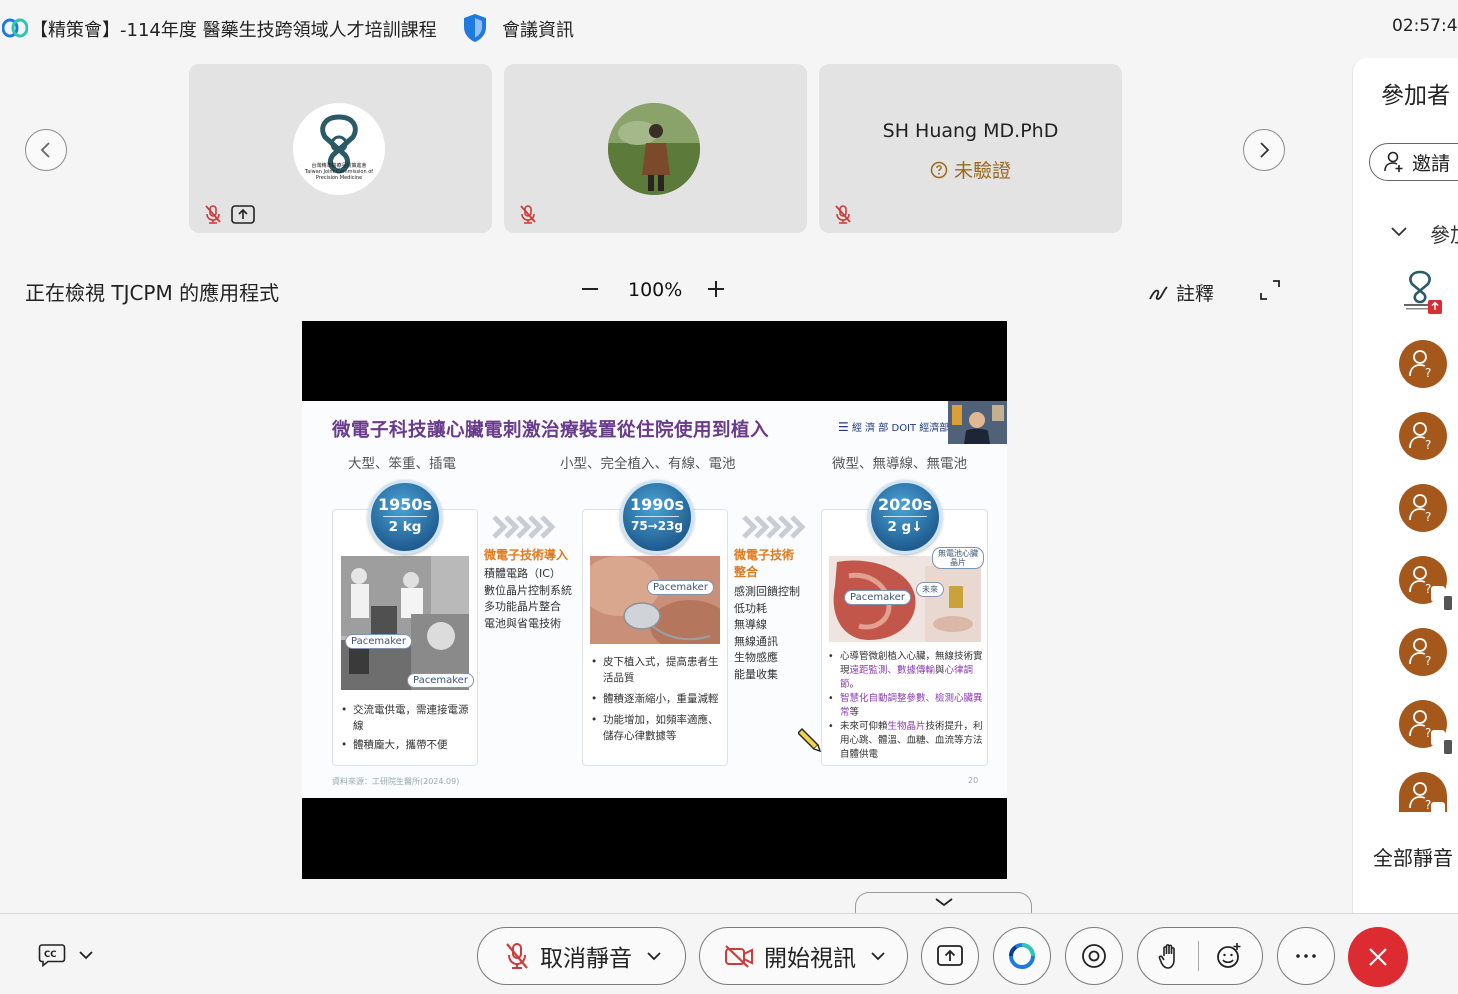 The height and width of the screenshot is (994, 1458). I want to click on share-screen-icon, so click(950, 955).